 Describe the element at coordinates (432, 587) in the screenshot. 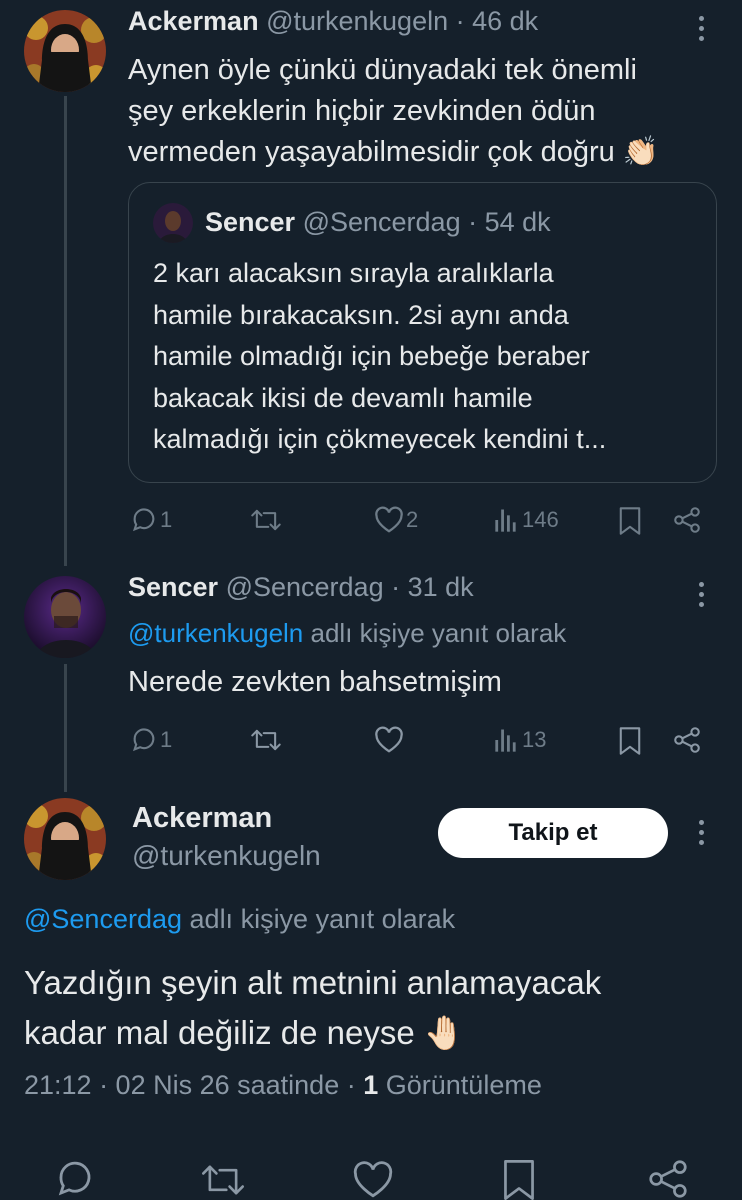

I see `timestamp: · 31 dk` at that location.